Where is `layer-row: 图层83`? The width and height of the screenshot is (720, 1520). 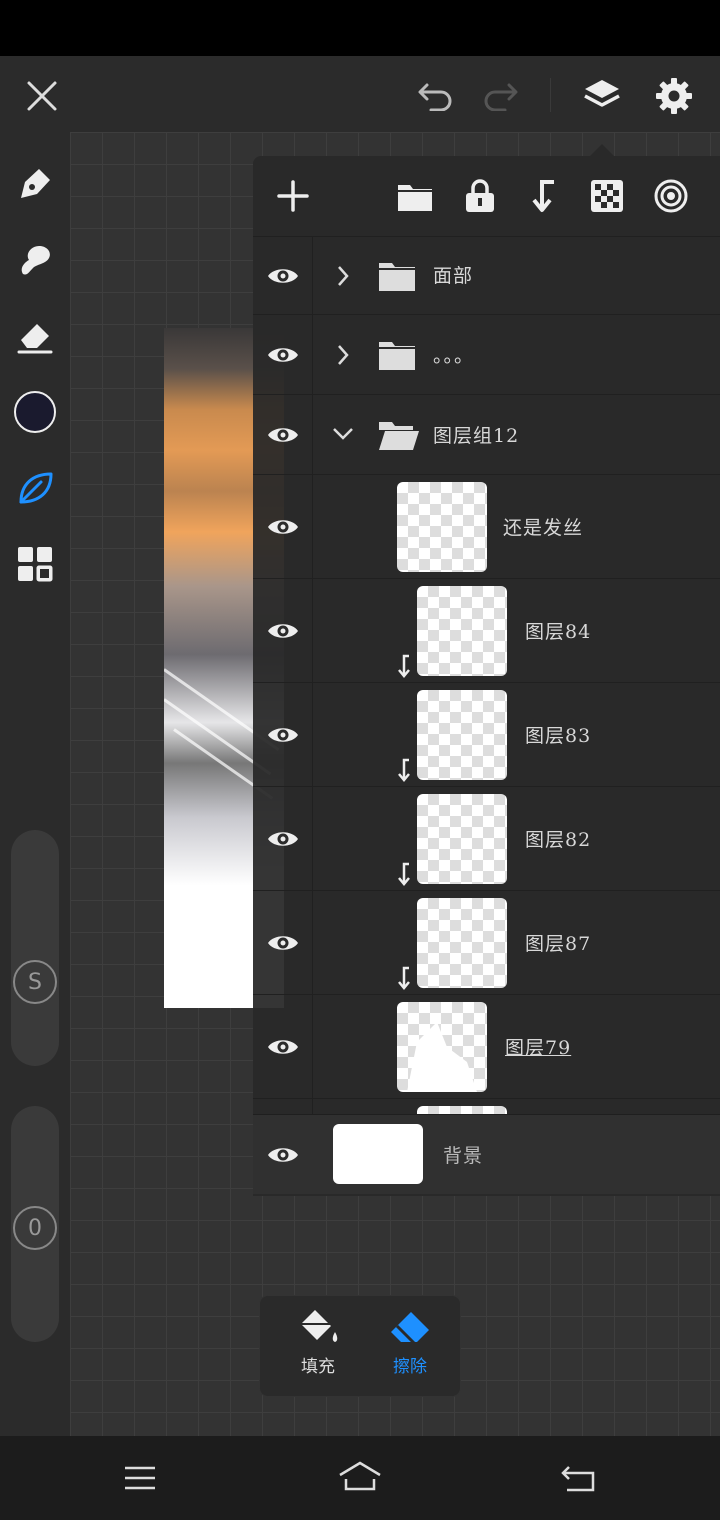
layer-row: 图层83 is located at coordinates (486, 734).